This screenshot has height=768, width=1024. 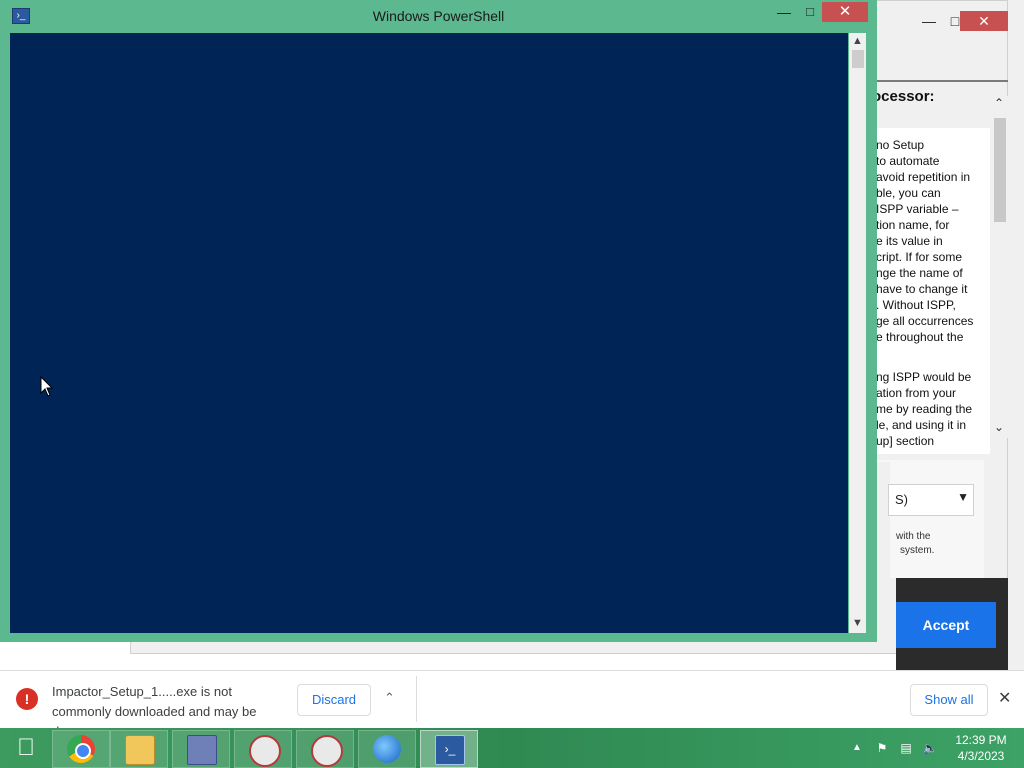 I want to click on section-heading: ocessor:, so click(x=903, y=96).